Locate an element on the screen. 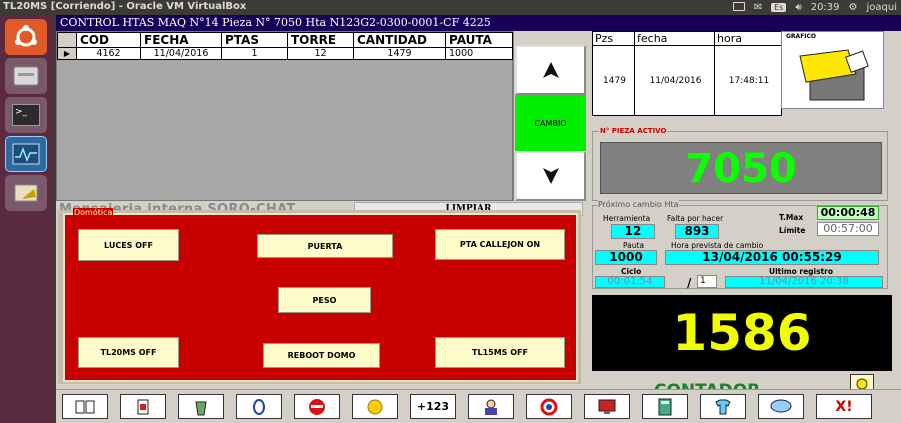 This screenshot has width=901, height=423. grafico-panel: GRAFICO is located at coordinates (832, 70).